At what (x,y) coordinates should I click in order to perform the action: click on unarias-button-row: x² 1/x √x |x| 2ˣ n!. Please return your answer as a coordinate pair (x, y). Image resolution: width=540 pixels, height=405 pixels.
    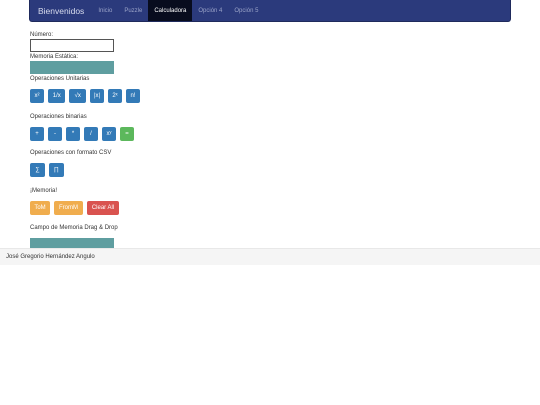
    Looking at the image, I should click on (85, 96).